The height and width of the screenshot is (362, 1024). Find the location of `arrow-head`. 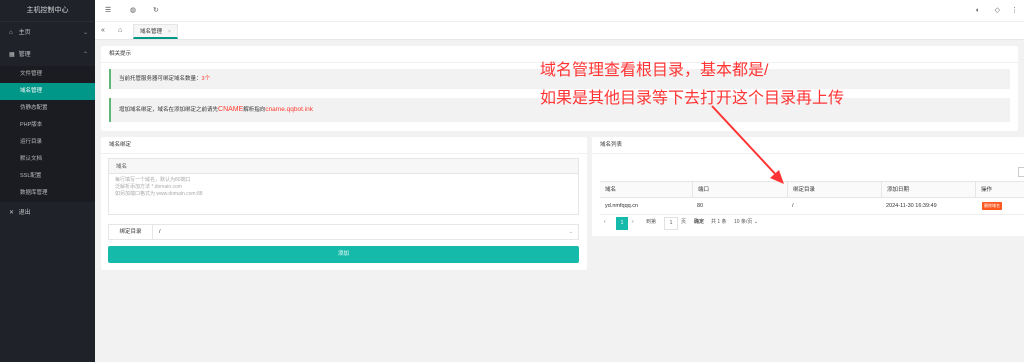

arrow-head is located at coordinates (777, 177).